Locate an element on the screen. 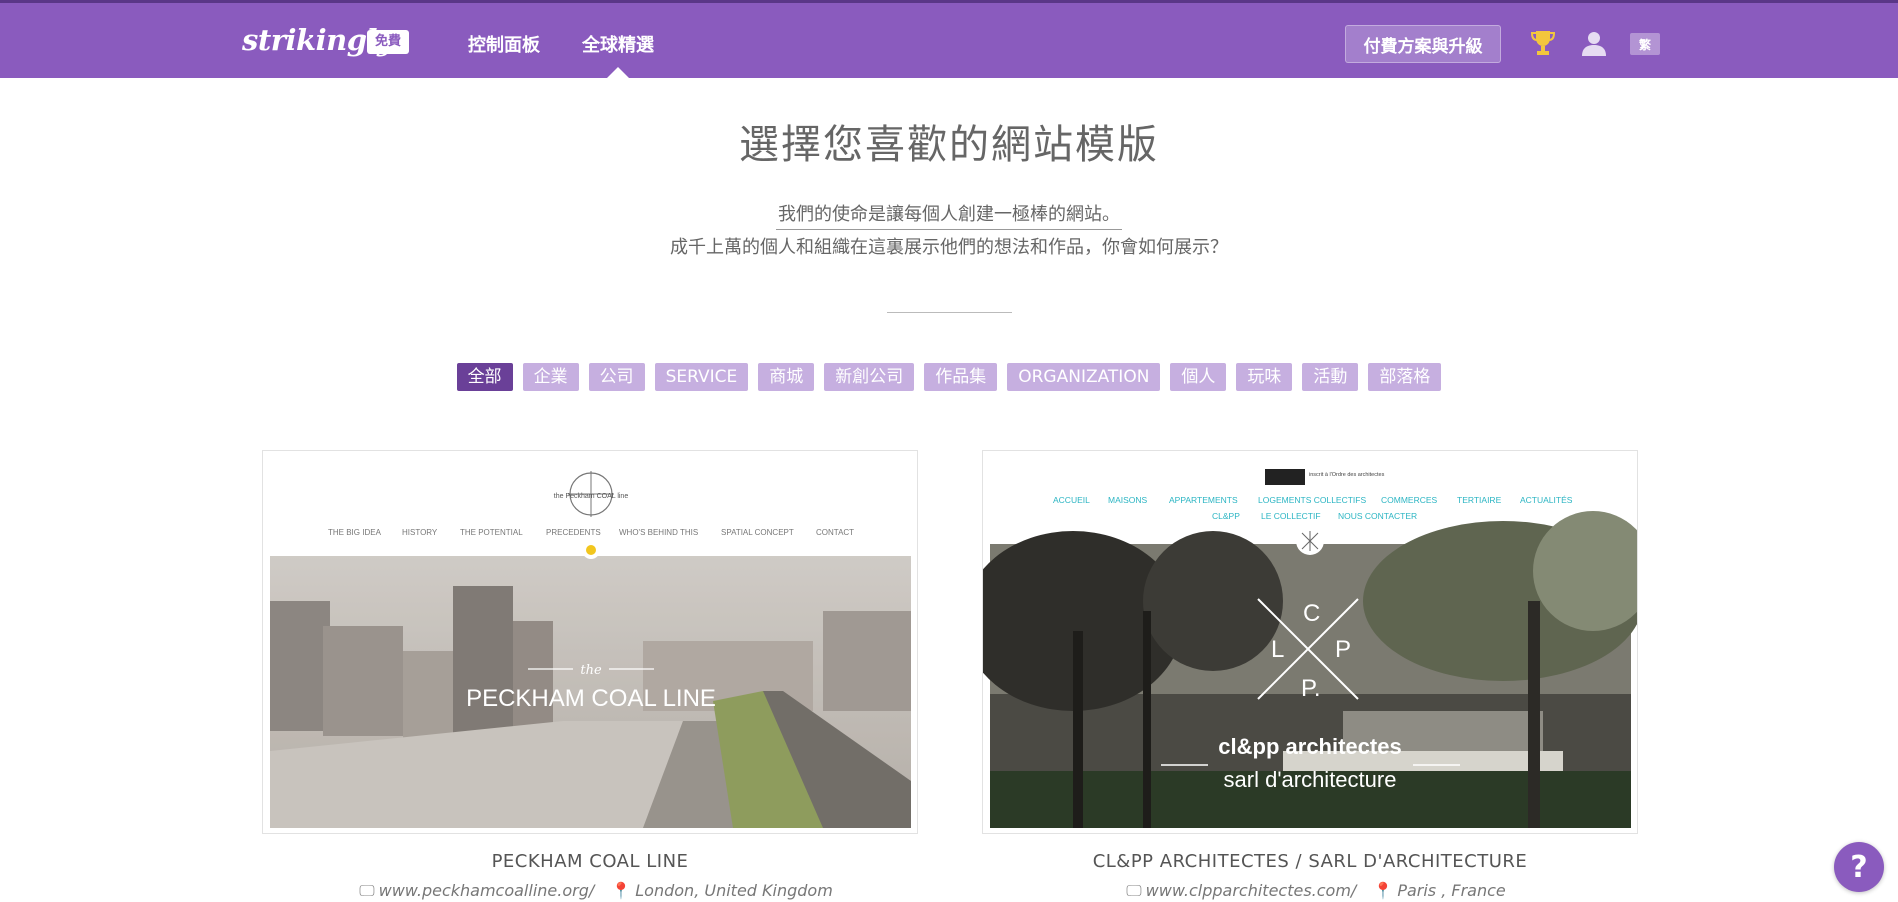 The image size is (1898, 902). card-location: London, United Kingdom is located at coordinates (734, 890).